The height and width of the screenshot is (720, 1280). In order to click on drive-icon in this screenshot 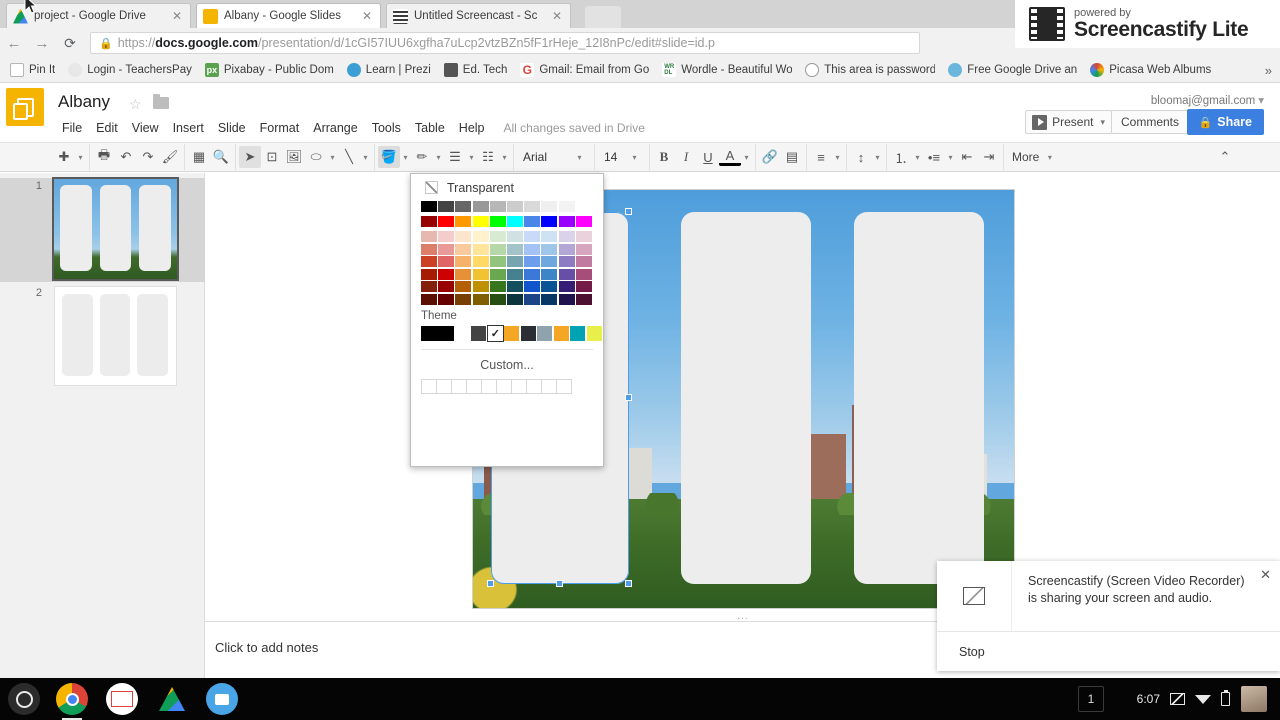, I will do `click(172, 699)`.